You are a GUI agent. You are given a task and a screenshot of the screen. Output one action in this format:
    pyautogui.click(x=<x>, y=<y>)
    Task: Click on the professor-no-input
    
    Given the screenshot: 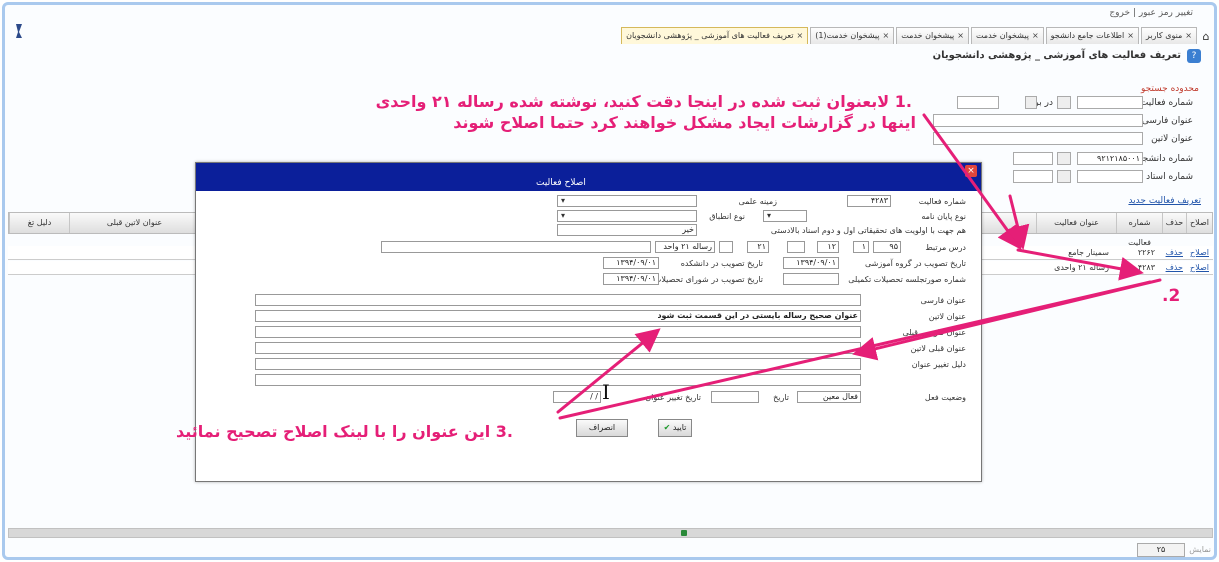 What is the action you would take?
    pyautogui.click(x=1110, y=176)
    